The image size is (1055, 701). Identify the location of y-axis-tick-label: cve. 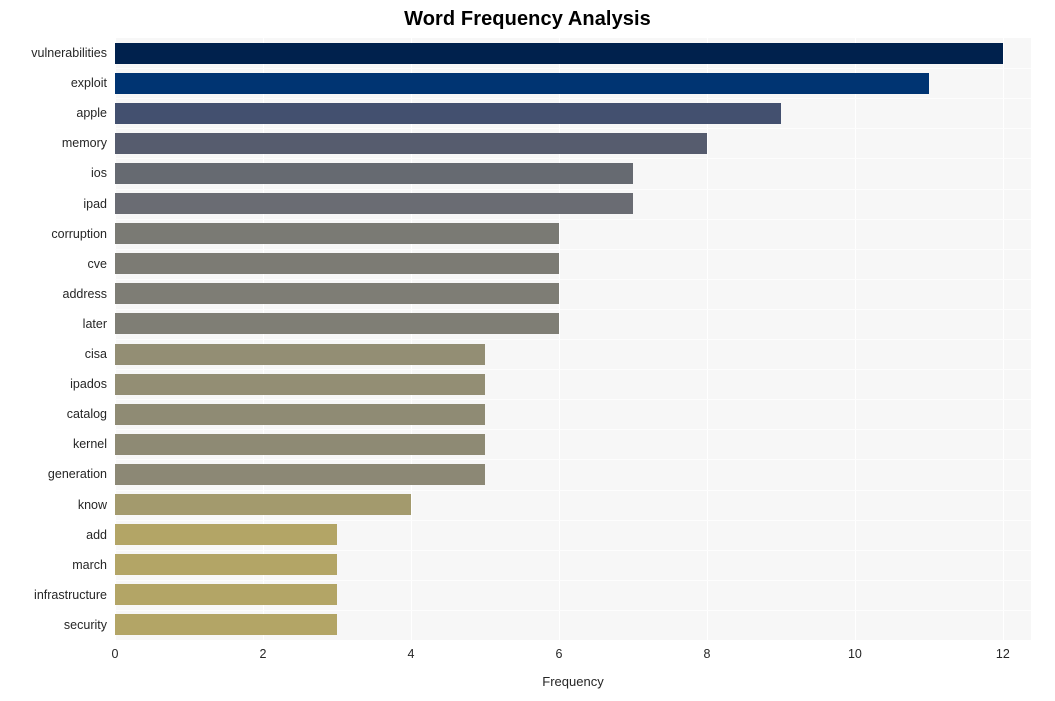
(97, 263).